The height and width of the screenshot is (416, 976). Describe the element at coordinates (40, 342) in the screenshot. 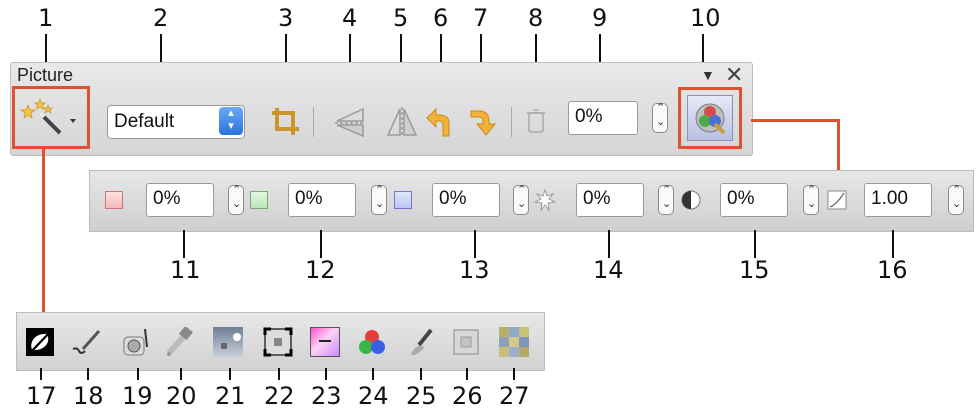

I see `invert-icon` at that location.